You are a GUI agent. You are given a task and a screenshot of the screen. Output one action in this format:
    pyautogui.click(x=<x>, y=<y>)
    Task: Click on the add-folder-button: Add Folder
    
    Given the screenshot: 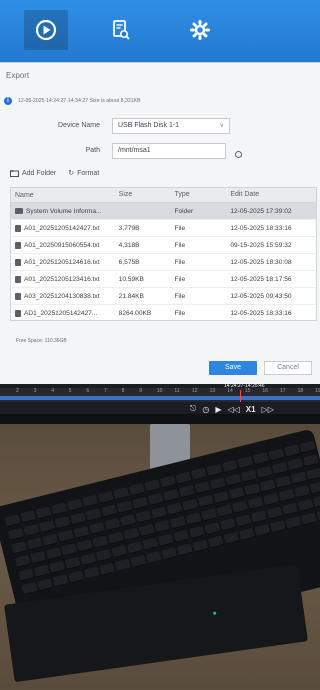 What is the action you would take?
    pyautogui.click(x=33, y=173)
    